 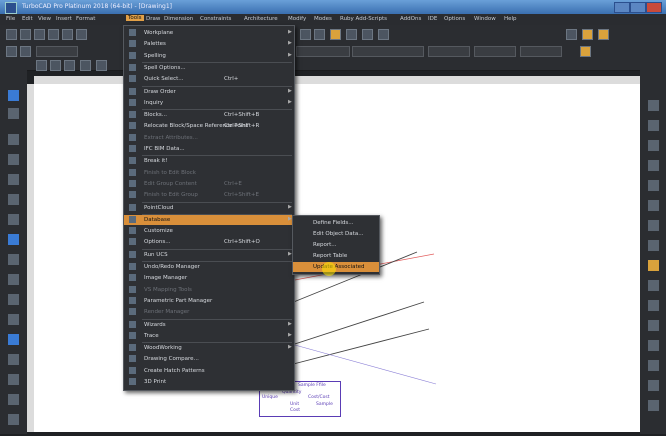 What do you see at coordinates (653, 405) in the screenshot?
I see `snap-grid4-icon` at bounding box center [653, 405].